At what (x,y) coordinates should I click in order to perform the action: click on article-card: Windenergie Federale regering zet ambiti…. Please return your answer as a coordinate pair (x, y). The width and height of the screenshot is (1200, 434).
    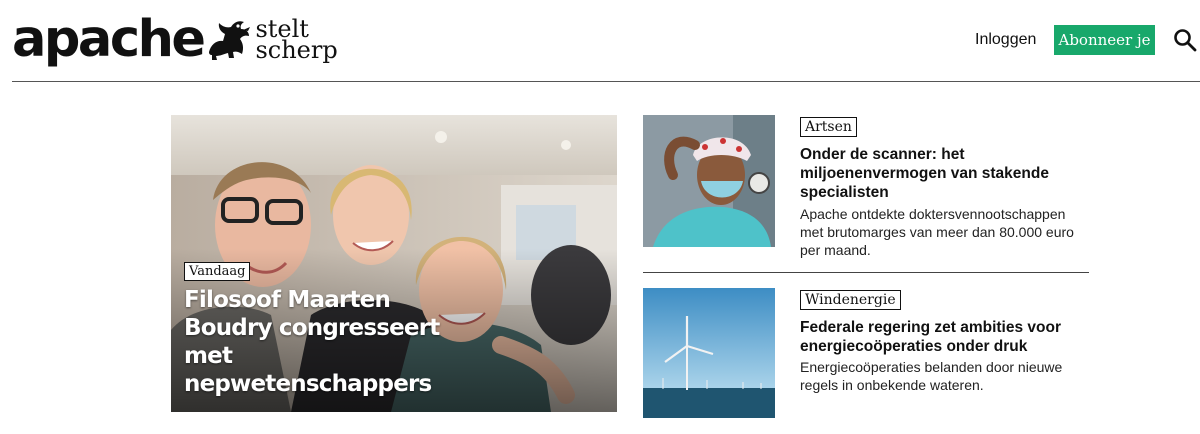
    Looking at the image, I should click on (866, 353).